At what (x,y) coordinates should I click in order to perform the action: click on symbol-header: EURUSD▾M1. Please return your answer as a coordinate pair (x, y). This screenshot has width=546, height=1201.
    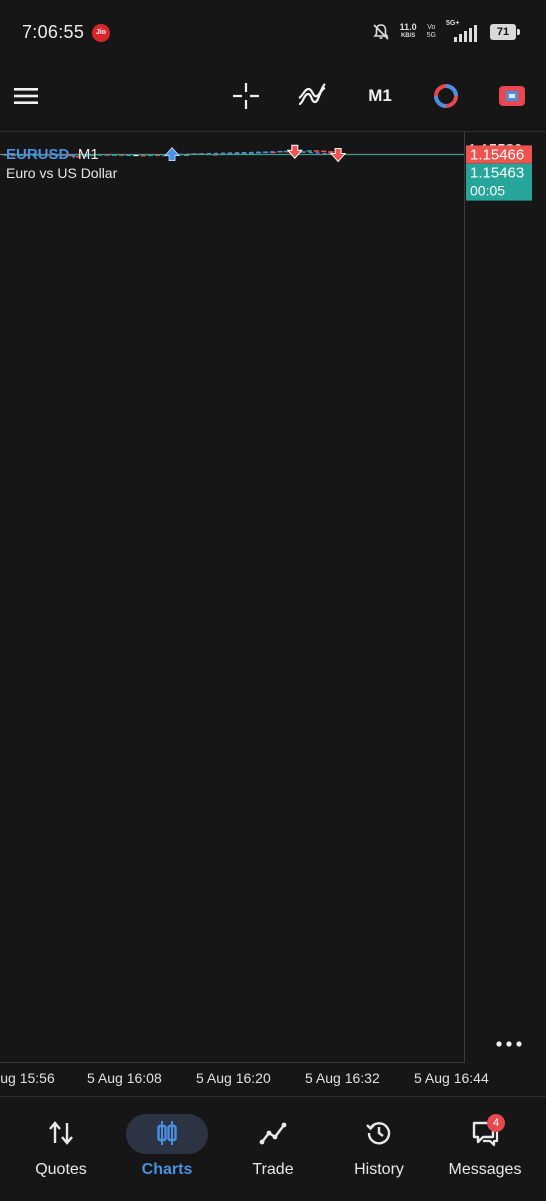
    Looking at the image, I should click on (52, 154).